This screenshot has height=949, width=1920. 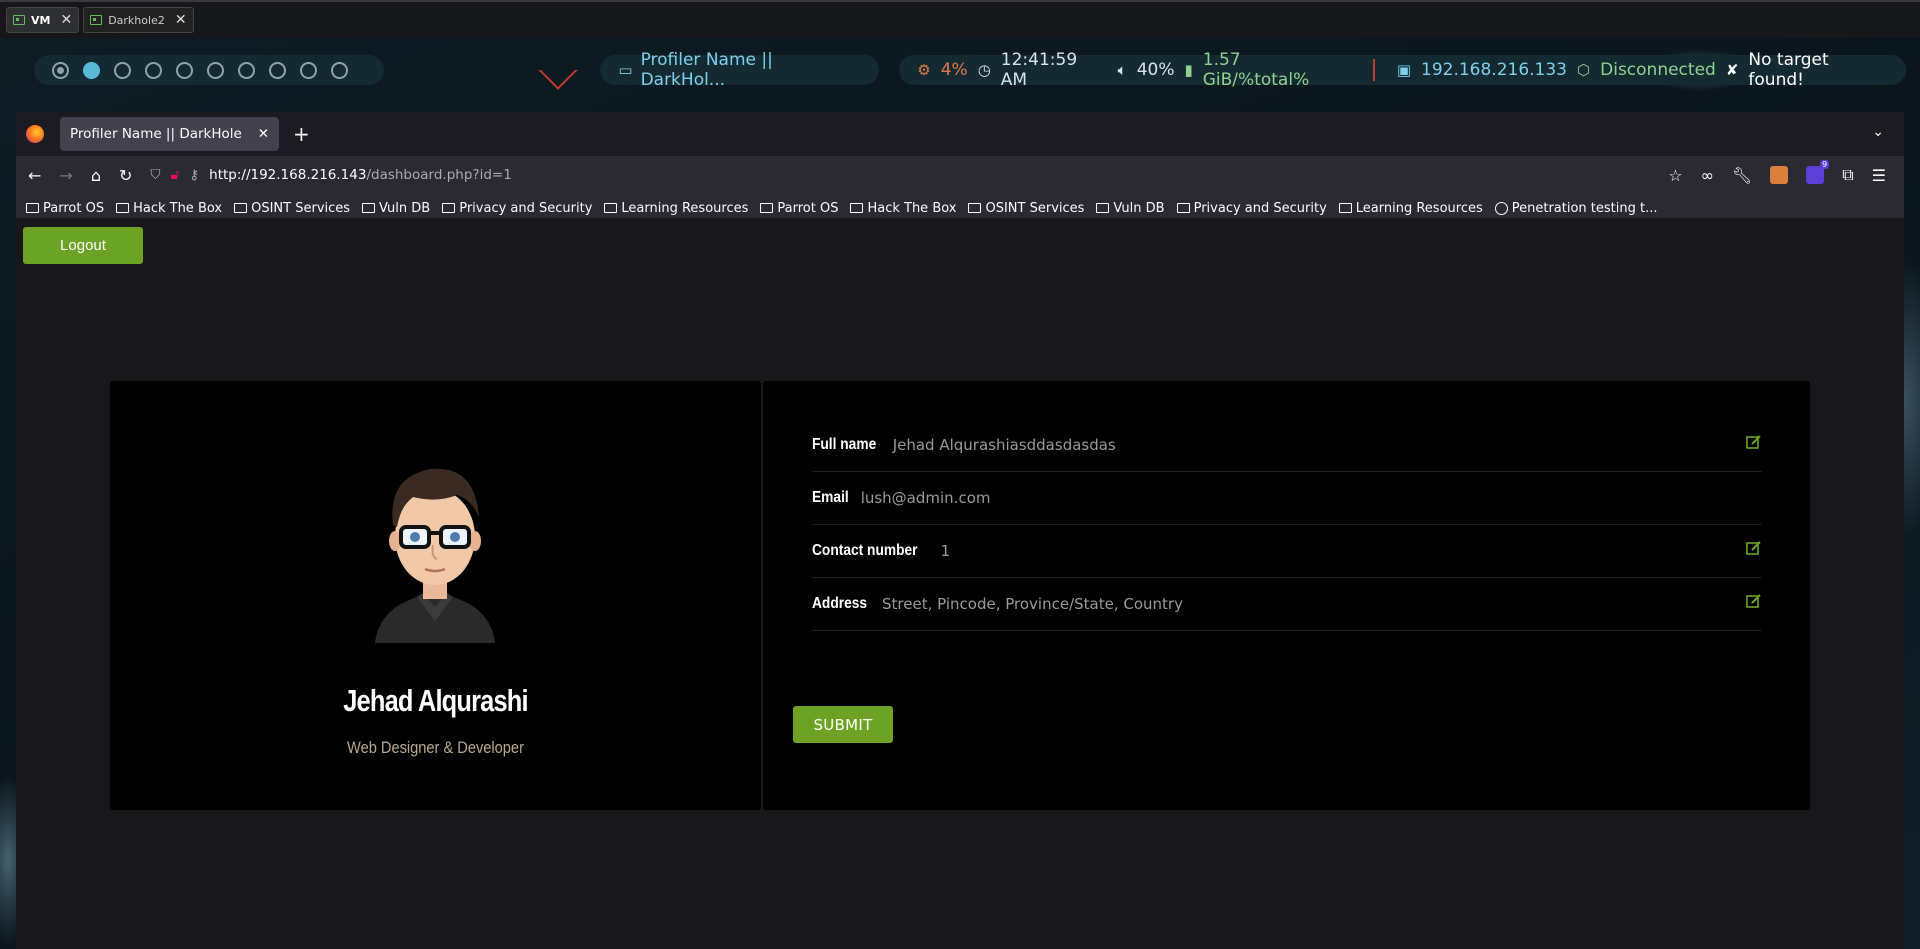 I want to click on logout-button: Logout, so click(x=83, y=245).